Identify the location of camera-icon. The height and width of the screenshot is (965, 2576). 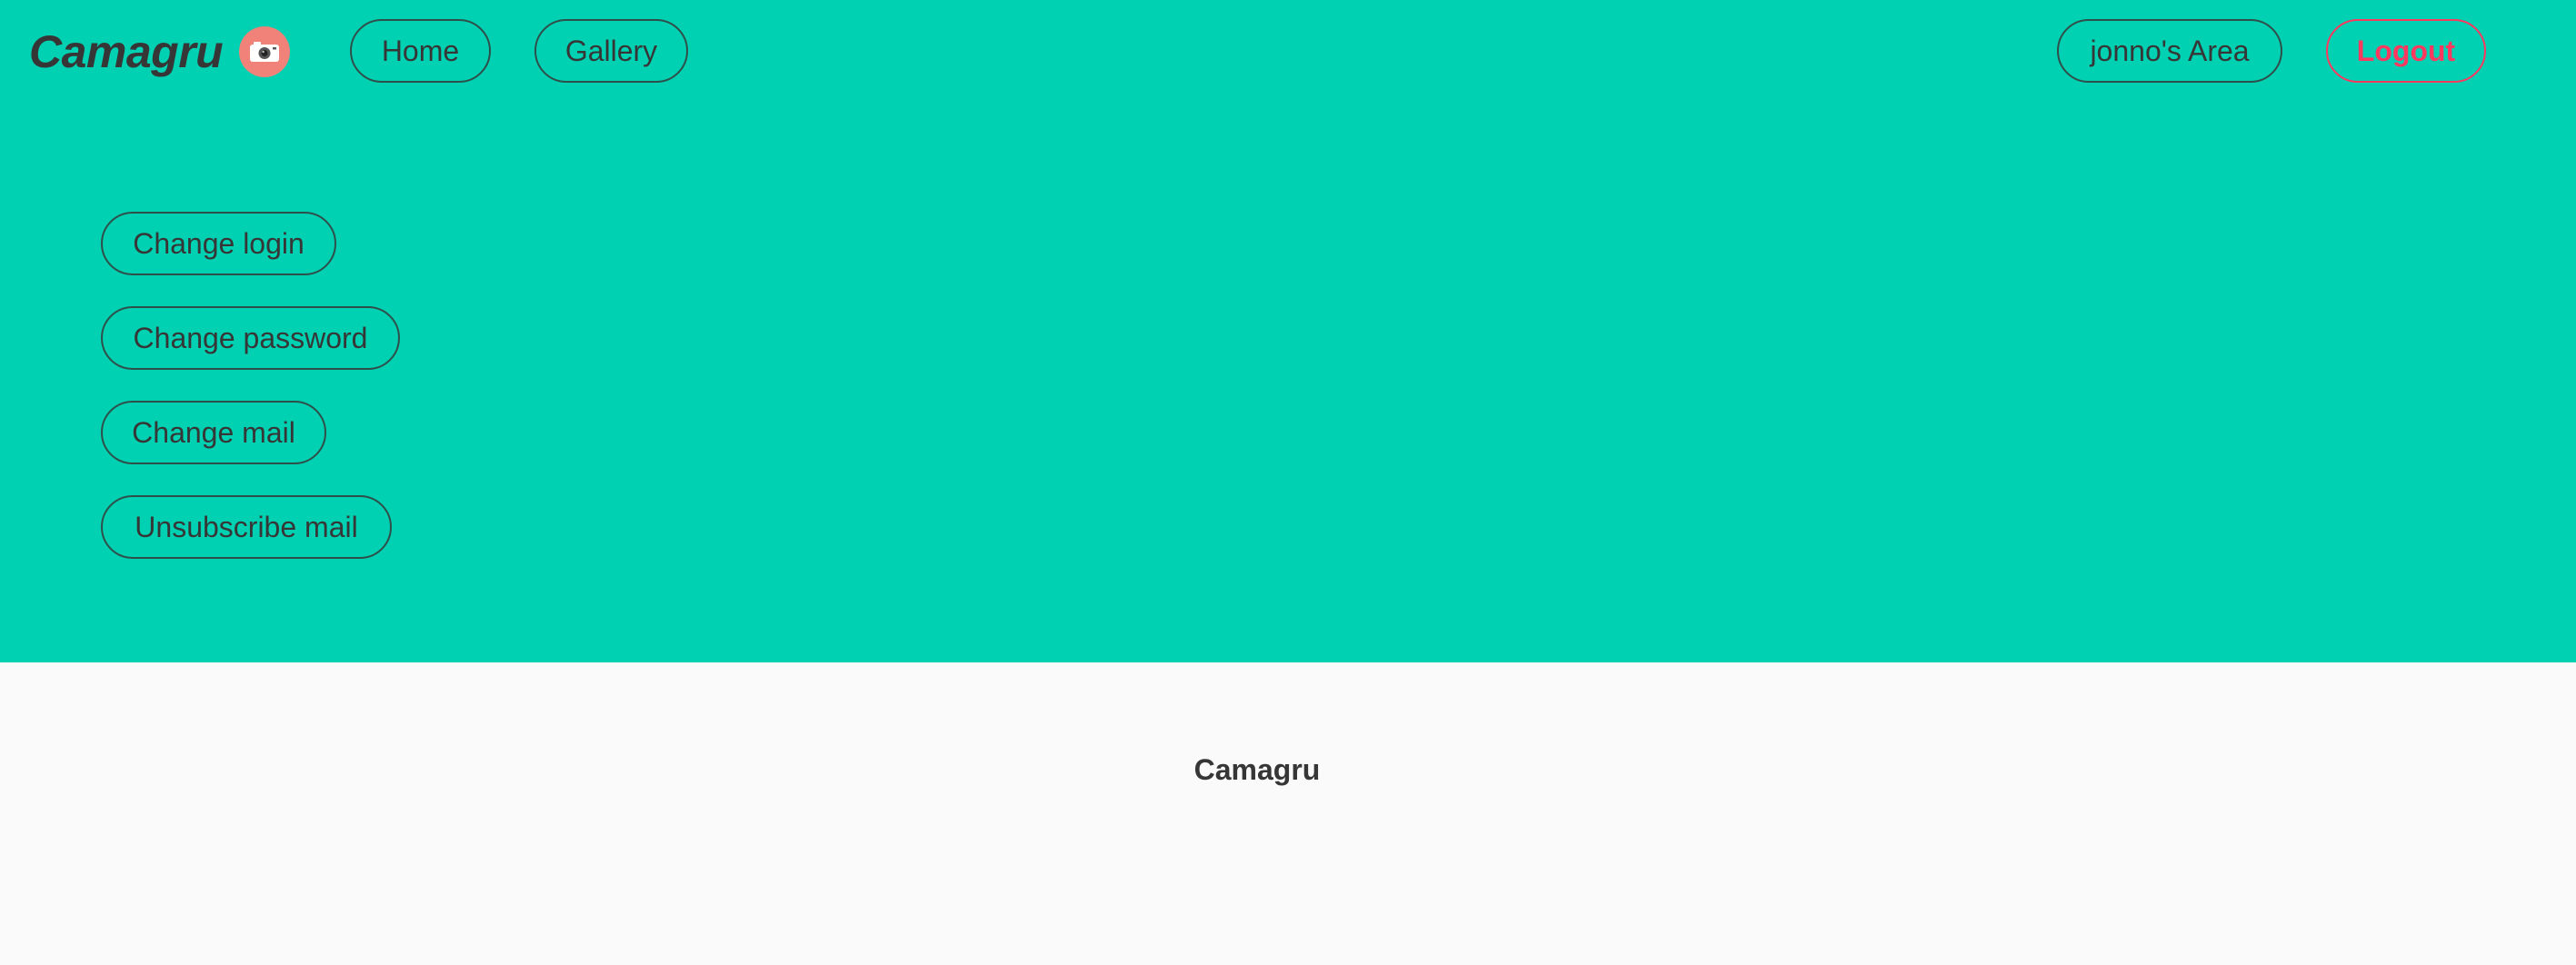
(265, 51).